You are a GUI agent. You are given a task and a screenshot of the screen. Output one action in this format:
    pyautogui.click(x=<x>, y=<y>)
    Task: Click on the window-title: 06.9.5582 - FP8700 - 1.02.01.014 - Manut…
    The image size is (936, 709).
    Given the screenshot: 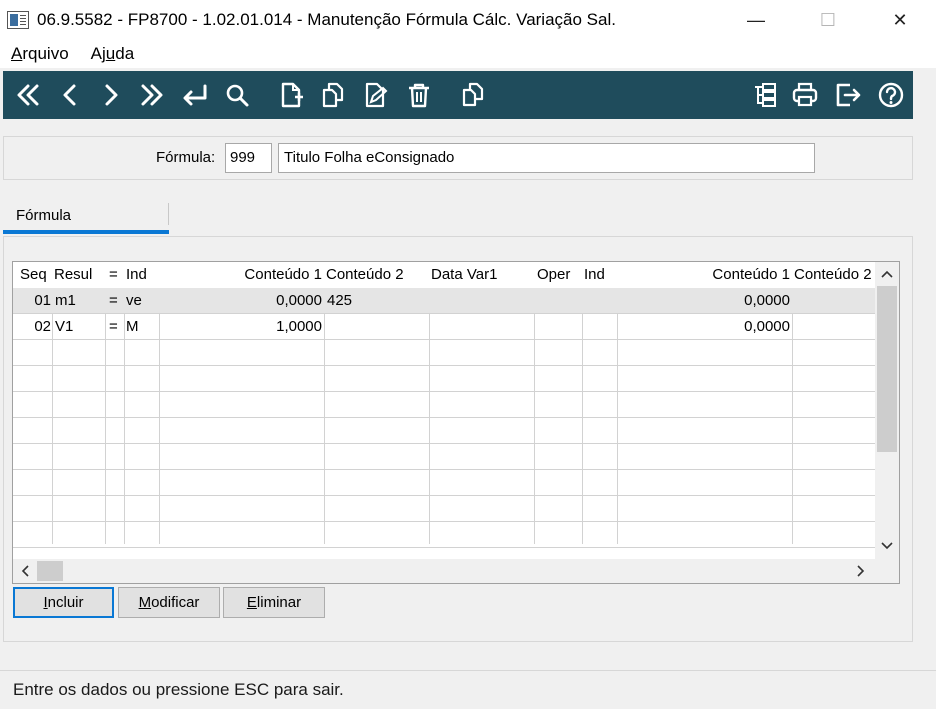 What is the action you would take?
    pyautogui.click(x=326, y=19)
    